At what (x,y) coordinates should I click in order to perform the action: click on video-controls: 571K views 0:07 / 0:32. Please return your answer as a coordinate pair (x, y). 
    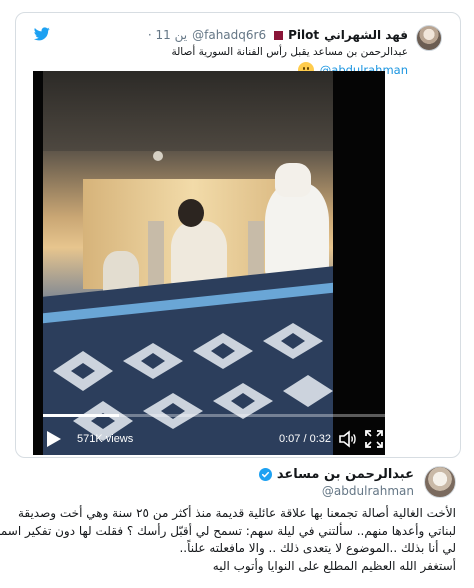
    Looking at the image, I should click on (209, 436).